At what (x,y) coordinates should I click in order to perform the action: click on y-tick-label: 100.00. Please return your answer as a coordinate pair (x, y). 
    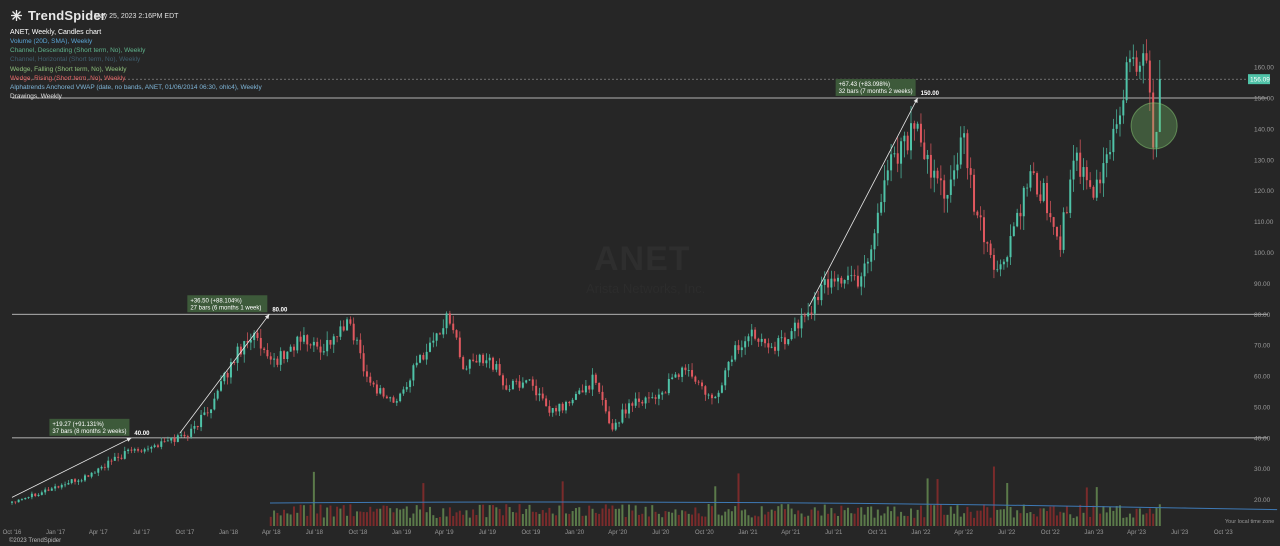
    Looking at the image, I should click on (1264, 253).